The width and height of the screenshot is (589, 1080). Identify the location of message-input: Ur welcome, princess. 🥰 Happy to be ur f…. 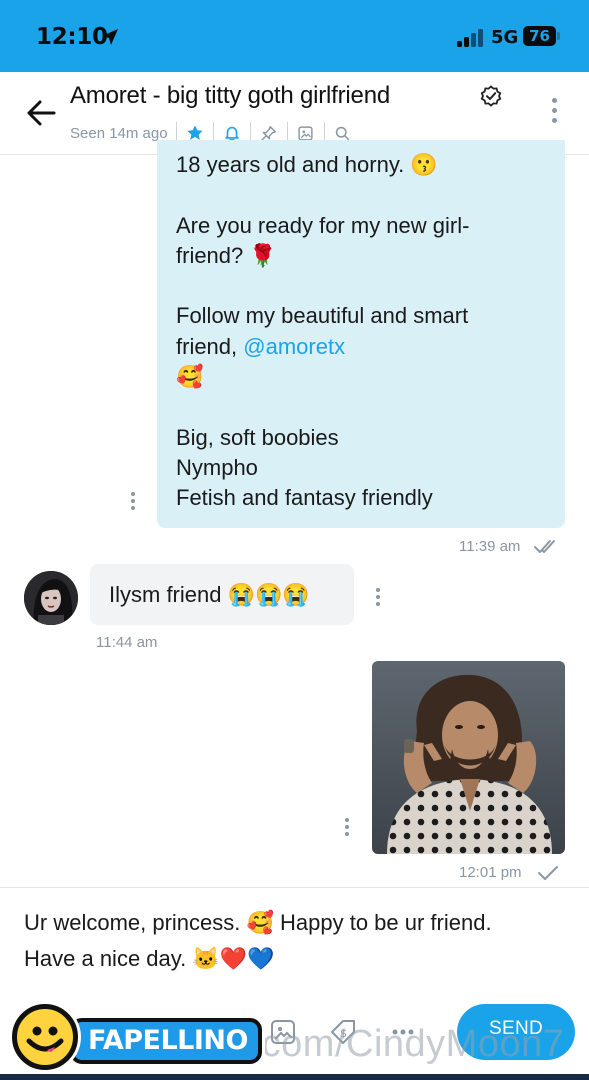
(294, 941).